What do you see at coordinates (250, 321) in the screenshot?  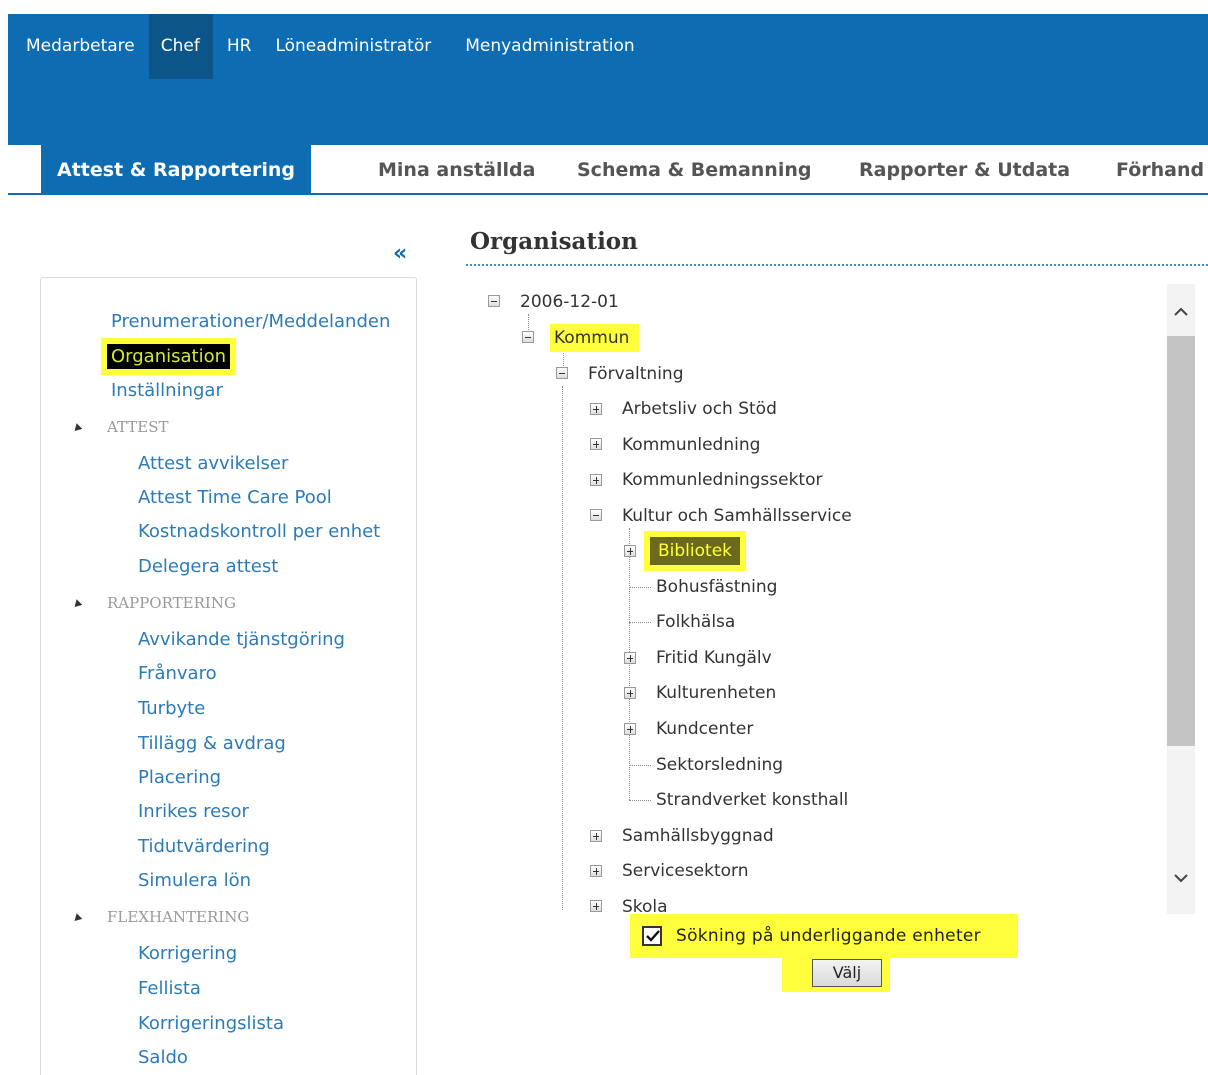 I see `sidebar-item-prenumerationer: Prenumerationer/Meddelanden` at bounding box center [250, 321].